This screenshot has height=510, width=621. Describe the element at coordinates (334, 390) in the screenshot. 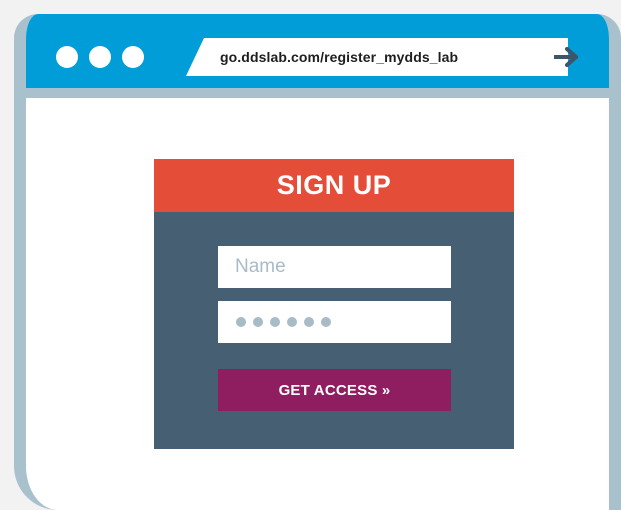

I see `get-access-button: GET ACCESS »` at that location.